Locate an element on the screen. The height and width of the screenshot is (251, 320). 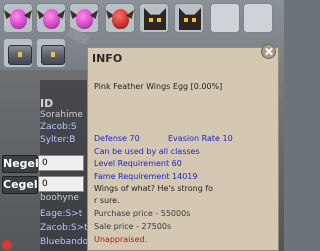
cegel-label: Cegel is located at coordinates (20, 185).